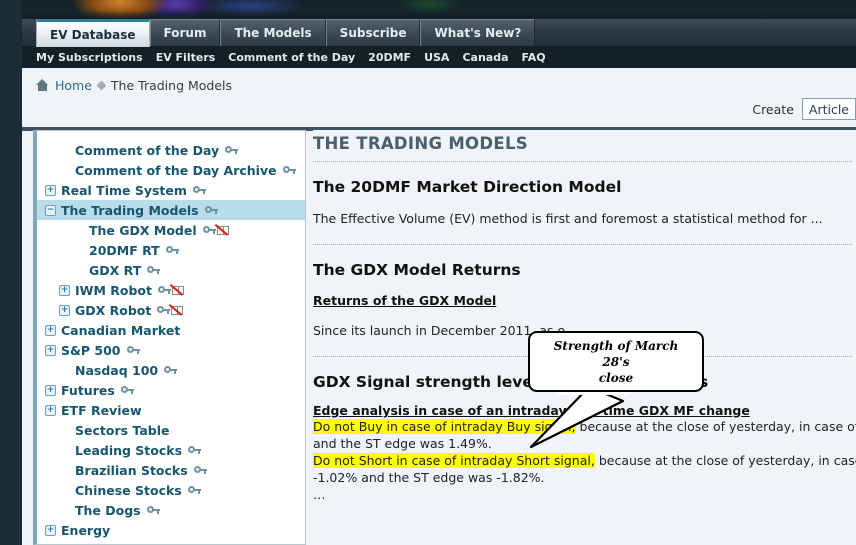 The height and width of the screenshot is (545, 856). I want to click on banner-gradient-overlay, so click(428, 9).